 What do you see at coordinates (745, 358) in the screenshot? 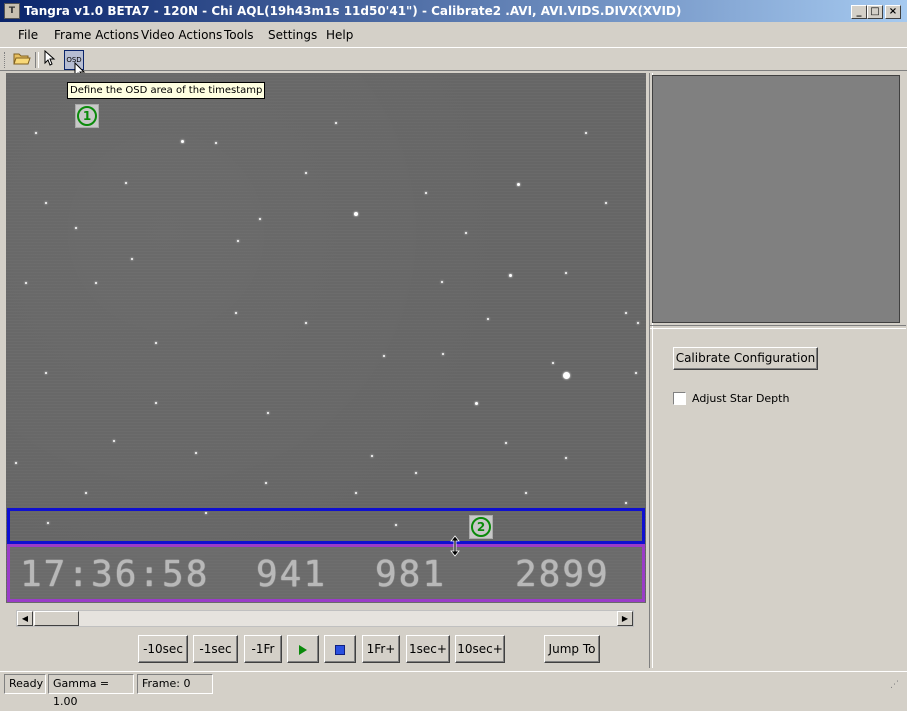
I see `calibrate-configuration-button: Calibrate Configuration` at bounding box center [745, 358].